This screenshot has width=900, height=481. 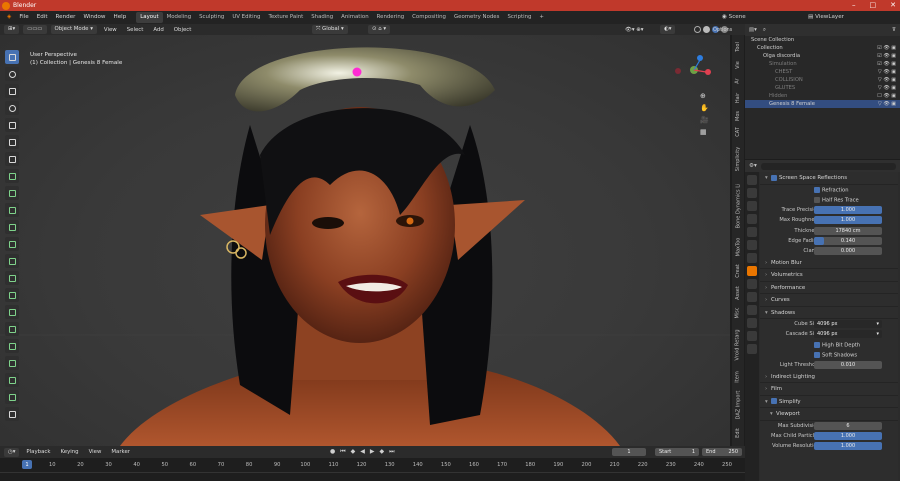 I want to click on tab-sculpting: Sculpting, so click(x=211, y=17).